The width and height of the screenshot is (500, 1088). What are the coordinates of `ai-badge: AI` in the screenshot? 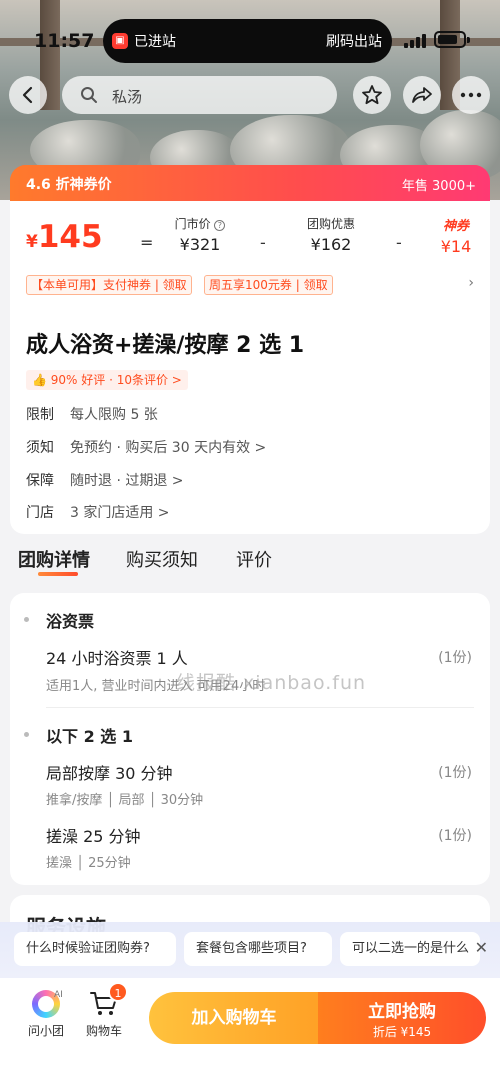 It's located at (58, 995).